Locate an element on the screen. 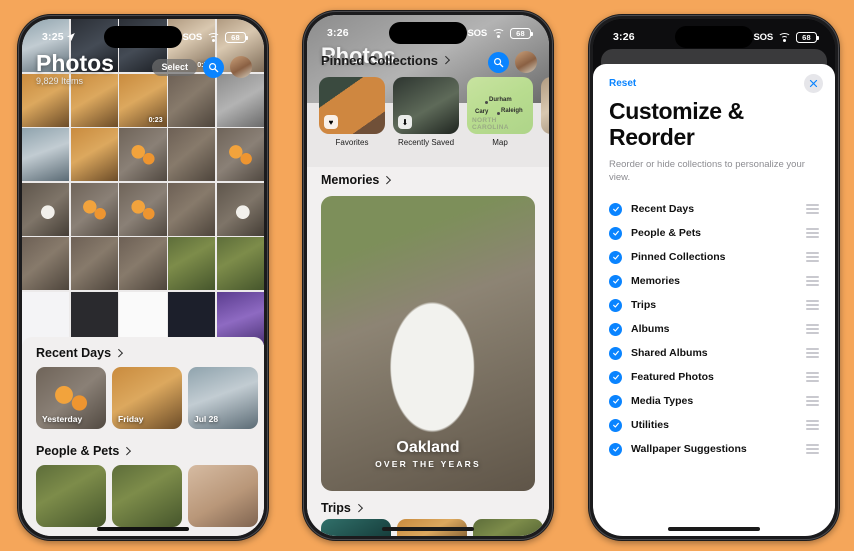 The height and width of the screenshot is (551, 854). list-item: Albums is located at coordinates (714, 329).